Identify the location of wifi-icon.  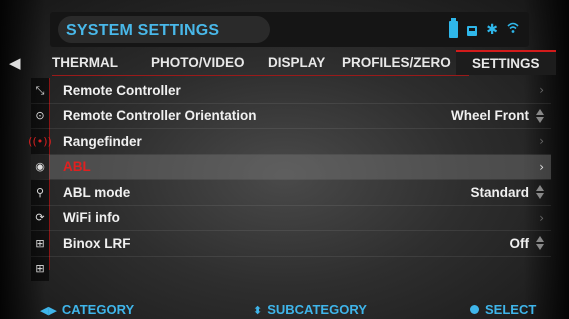
(513, 29).